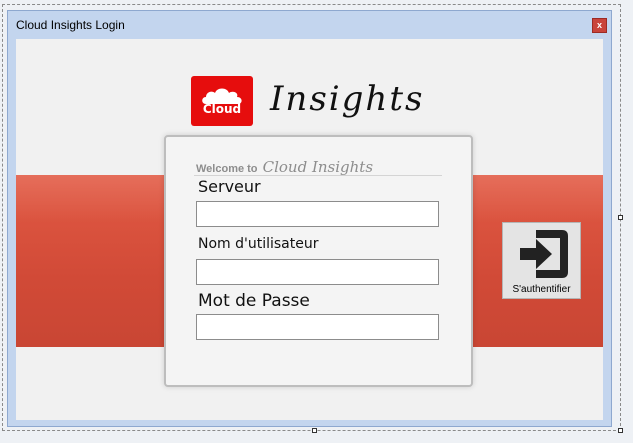 This screenshot has height=443, width=633. I want to click on authenticate-label: S'authentifier, so click(541, 289).